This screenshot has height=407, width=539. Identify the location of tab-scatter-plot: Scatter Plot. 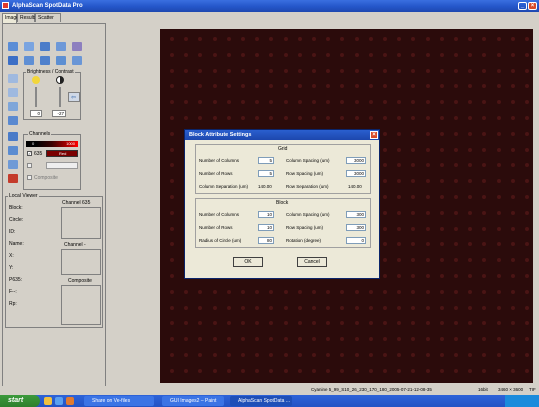
(48, 21).